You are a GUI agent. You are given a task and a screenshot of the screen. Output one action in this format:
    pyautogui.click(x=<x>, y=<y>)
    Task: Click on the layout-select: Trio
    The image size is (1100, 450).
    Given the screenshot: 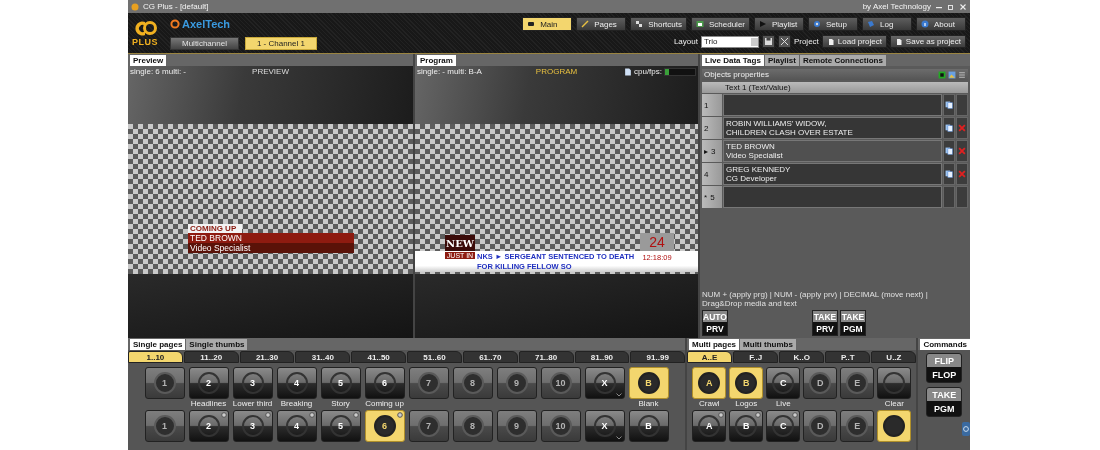 What is the action you would take?
    pyautogui.click(x=729, y=41)
    